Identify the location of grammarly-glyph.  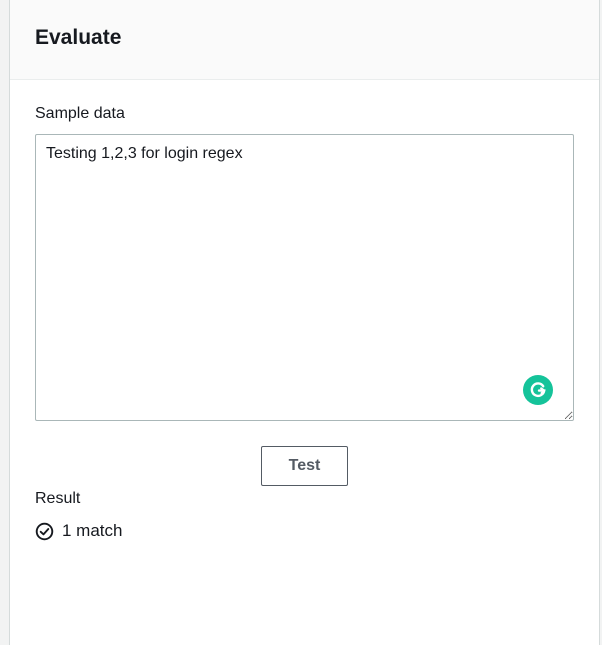
(538, 390).